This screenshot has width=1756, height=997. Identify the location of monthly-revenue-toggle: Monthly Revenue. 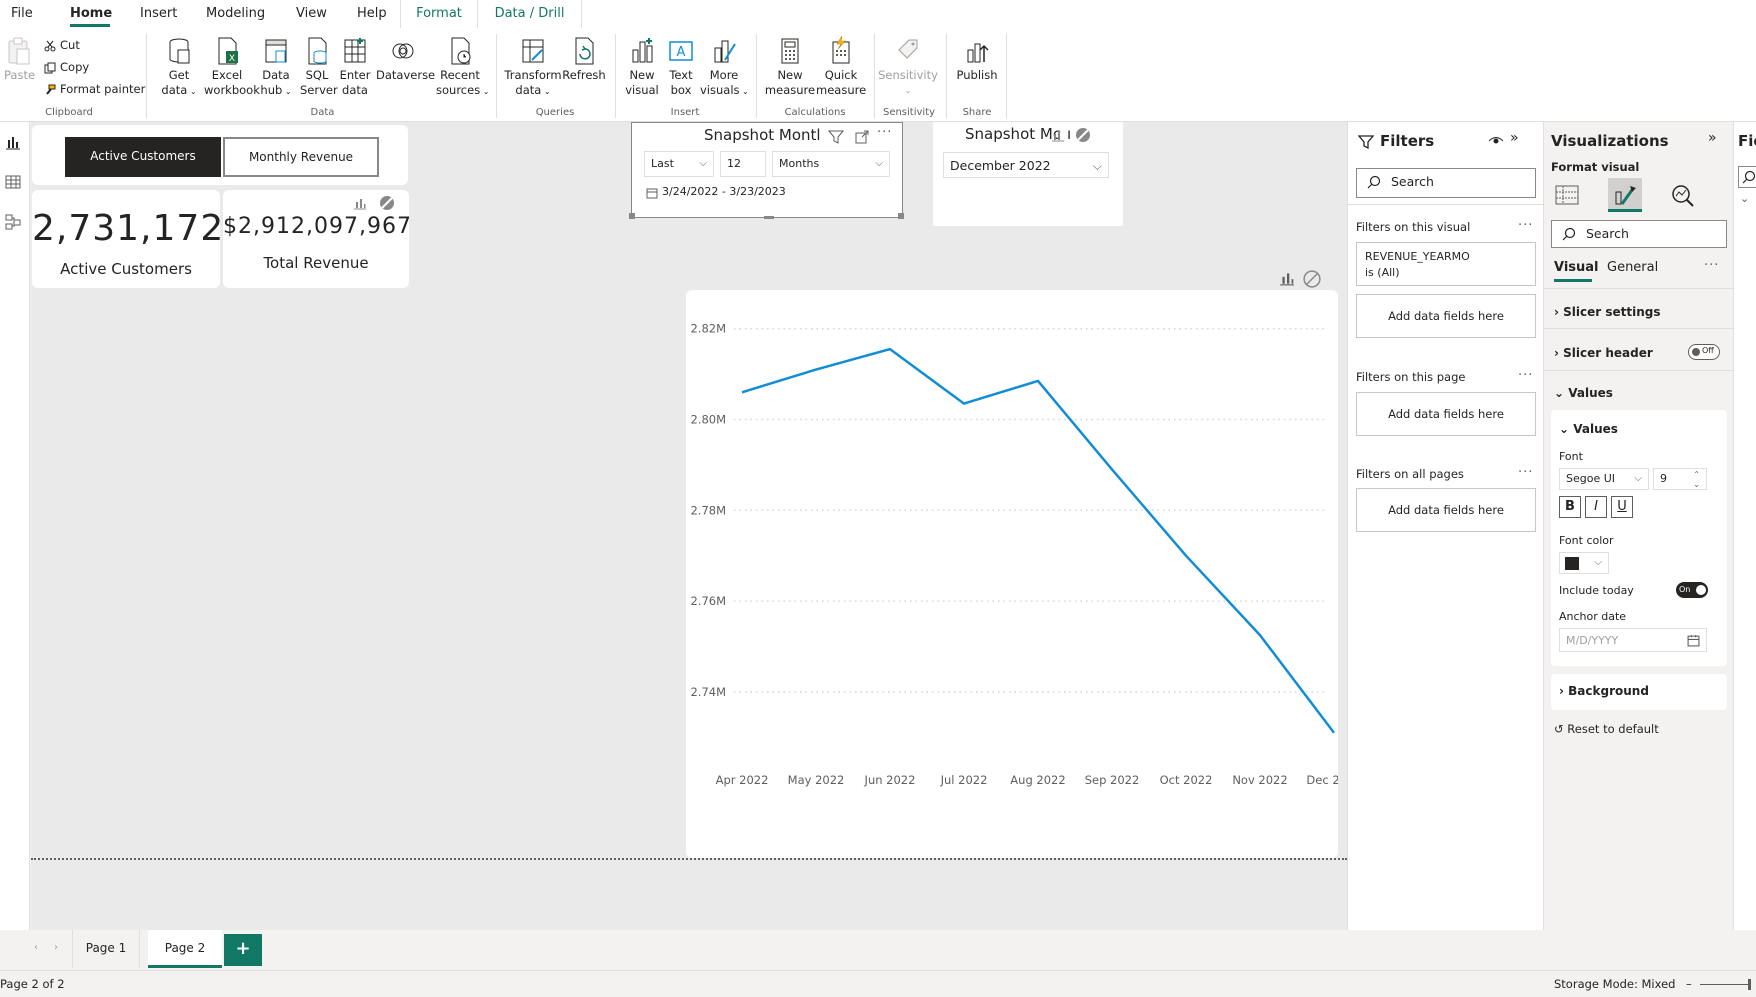
(301, 157).